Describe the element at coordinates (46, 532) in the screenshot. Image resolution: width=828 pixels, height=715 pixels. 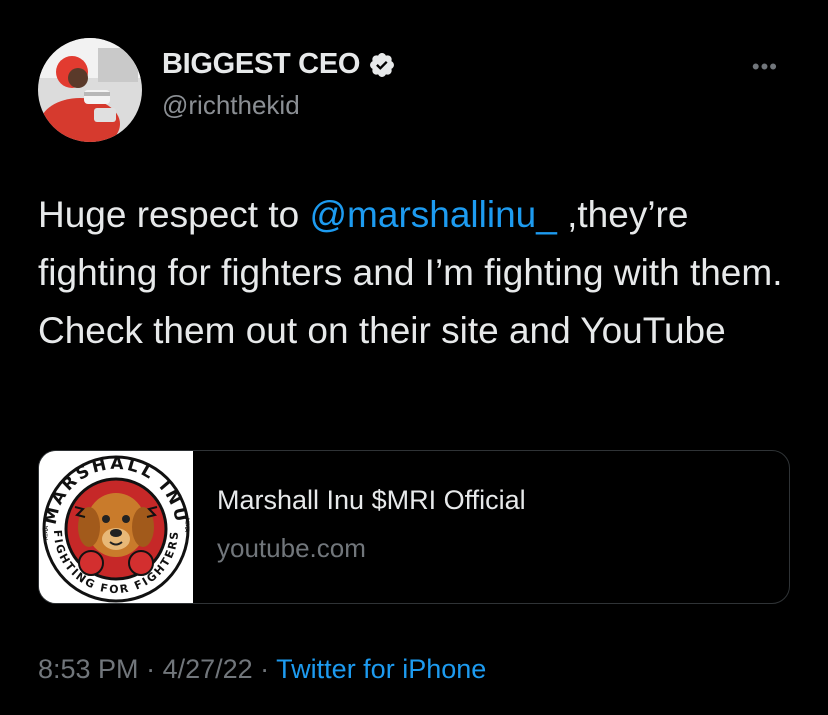
I see `logo-side-text-left: MMA` at that location.